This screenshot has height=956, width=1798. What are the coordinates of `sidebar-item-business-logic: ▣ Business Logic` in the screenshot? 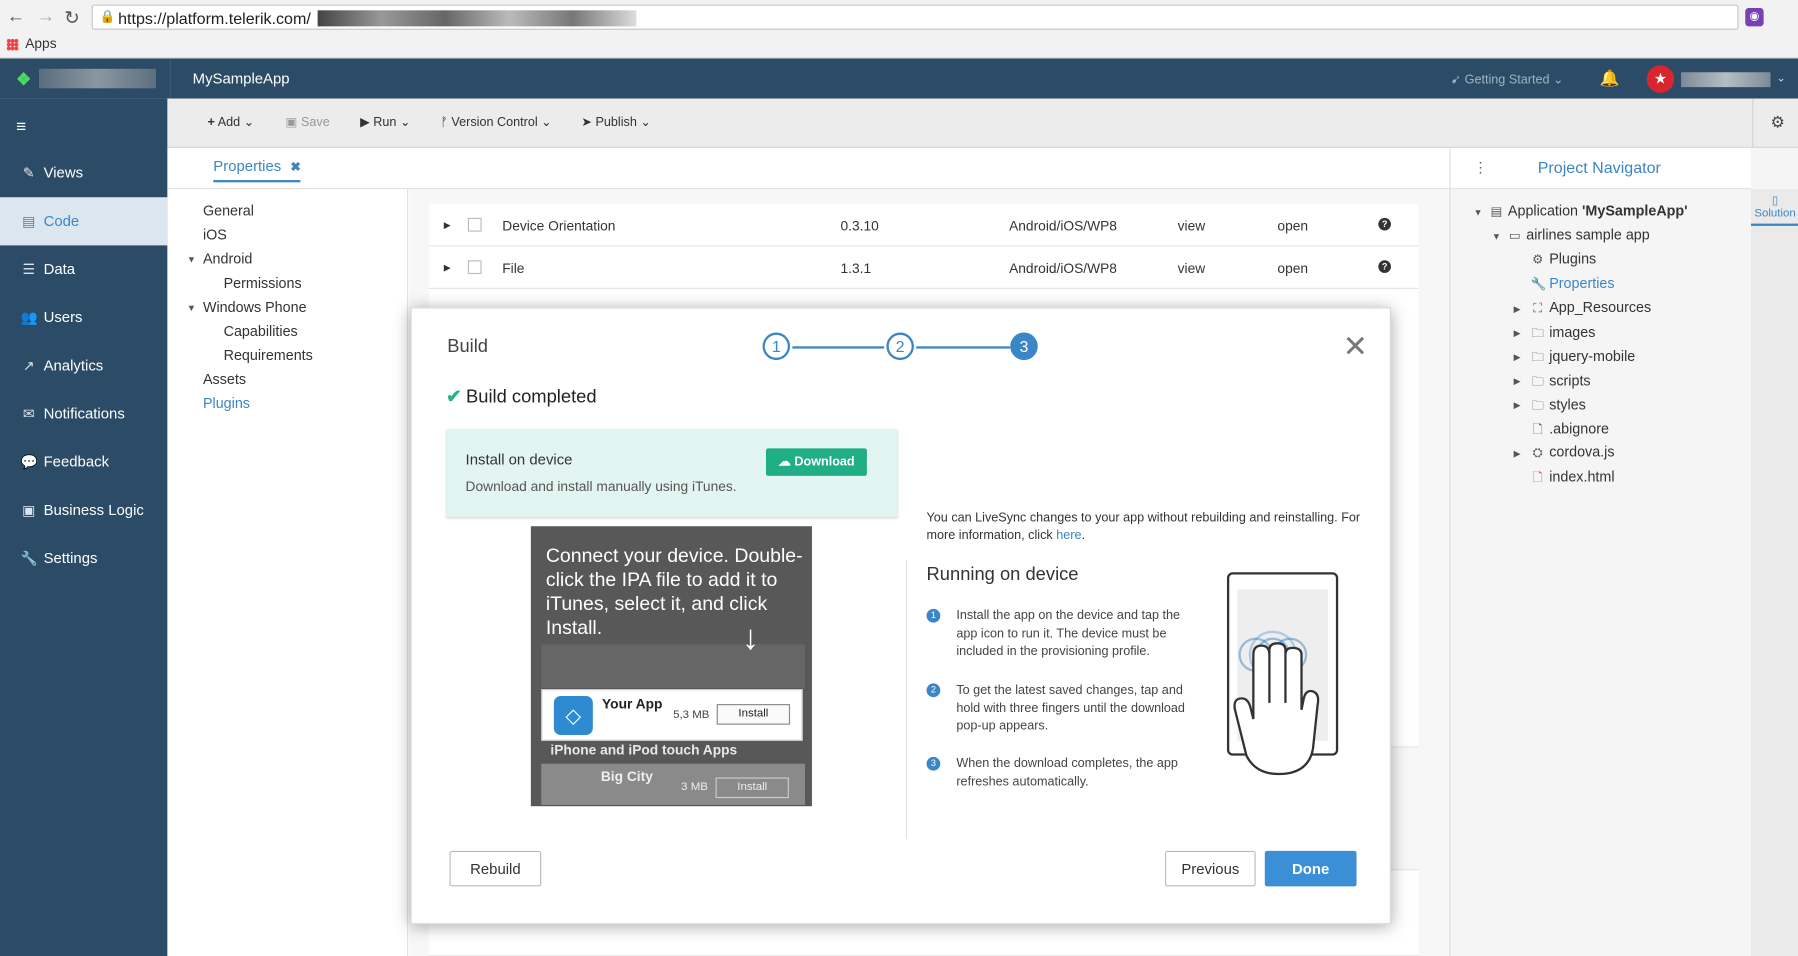 It's located at (83, 510).